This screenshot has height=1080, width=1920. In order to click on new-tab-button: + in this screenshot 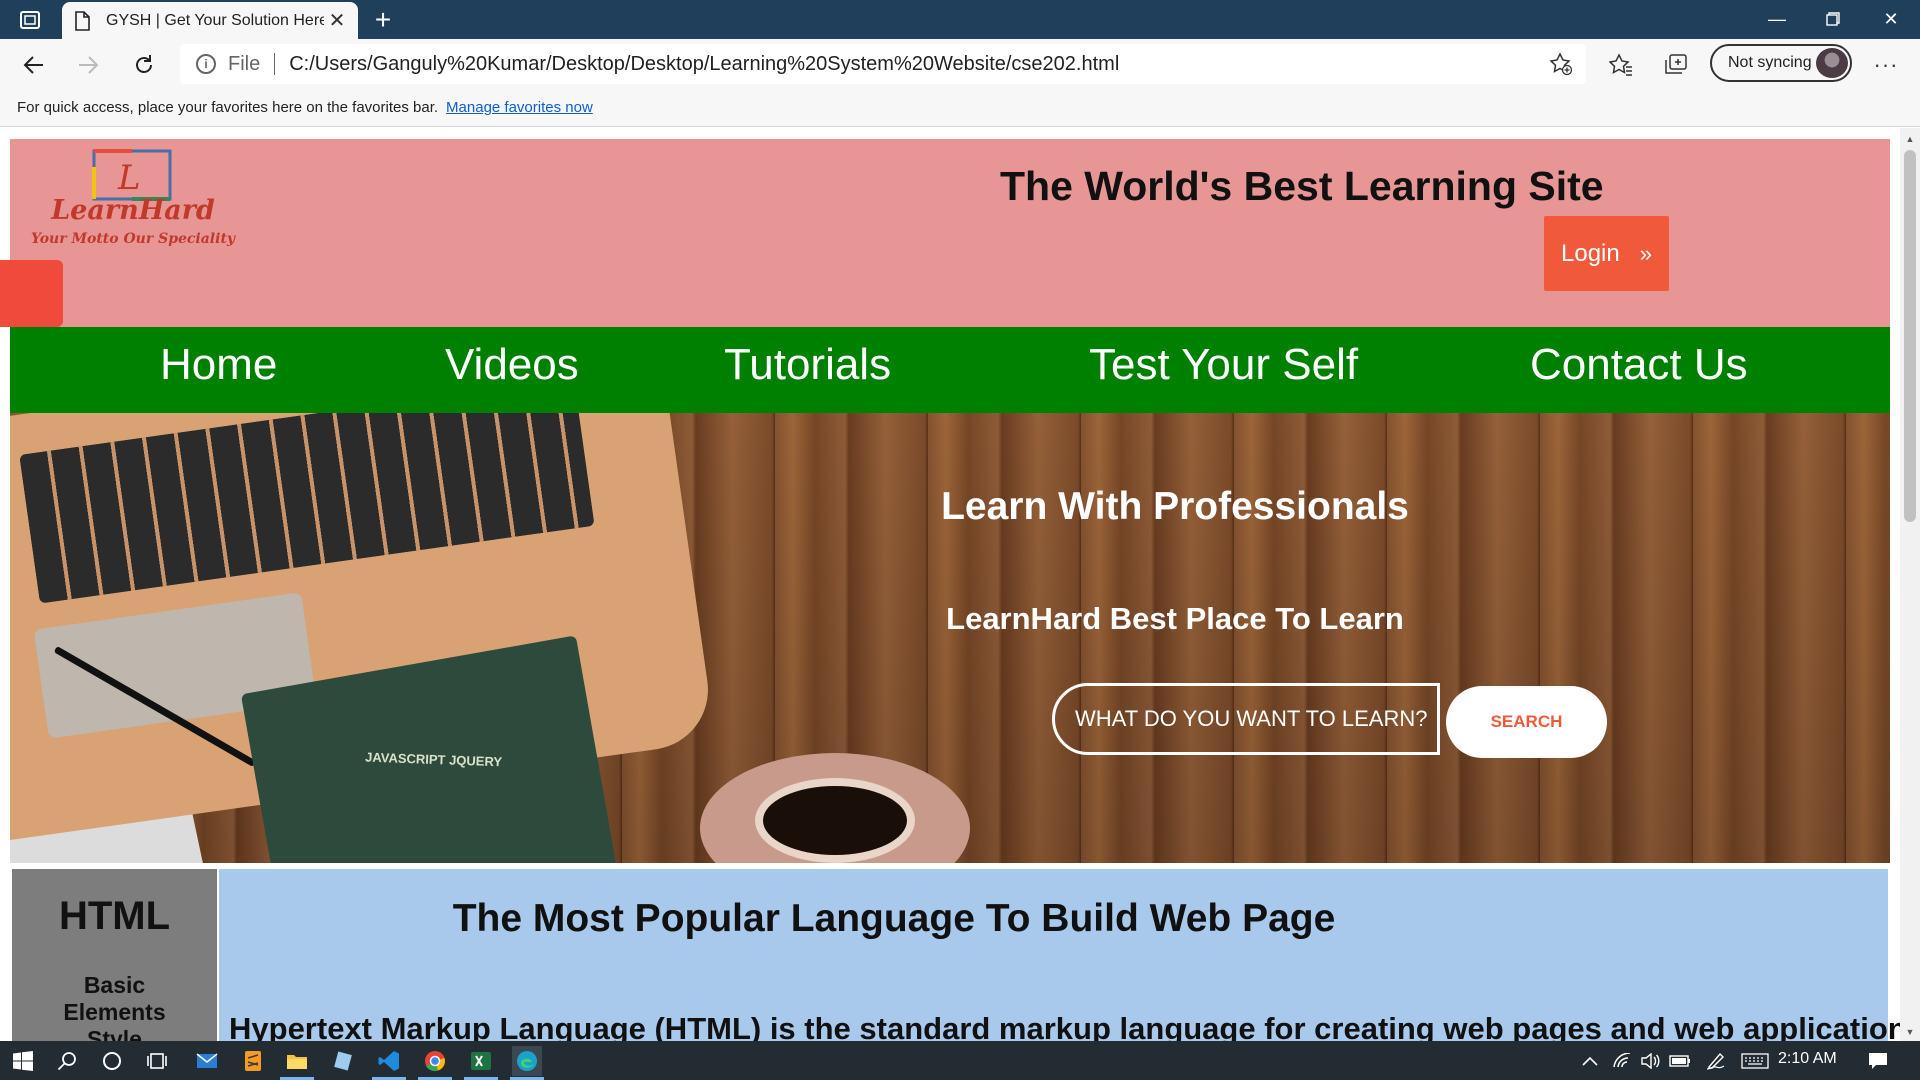, I will do `click(383, 19)`.